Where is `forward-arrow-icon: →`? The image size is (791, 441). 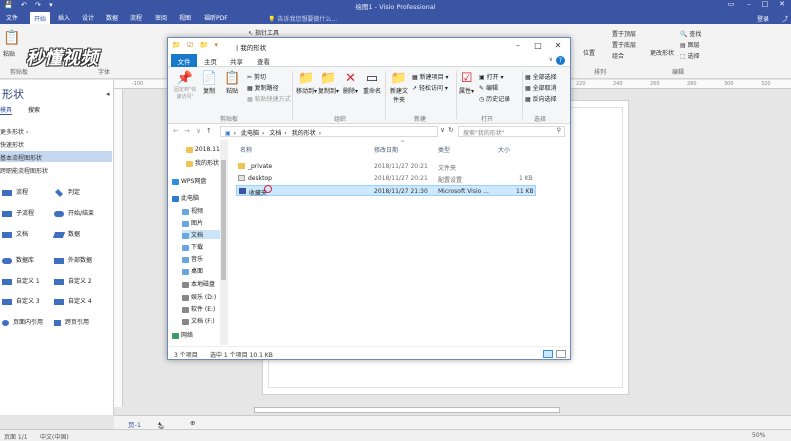 forward-arrow-icon: → is located at coordinates (187, 131).